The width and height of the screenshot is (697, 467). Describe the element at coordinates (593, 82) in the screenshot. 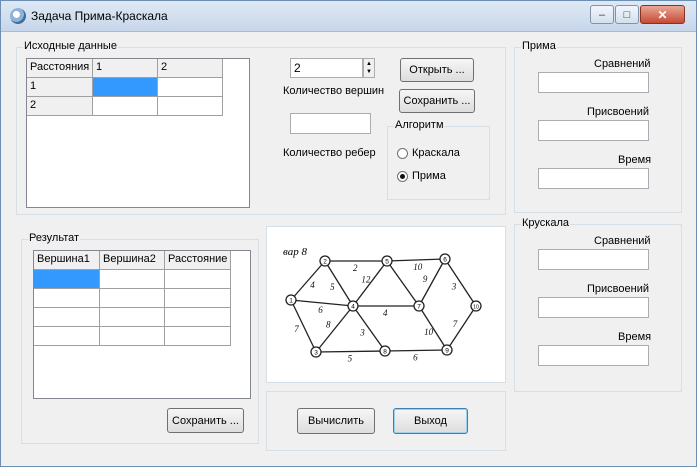

I see `prim-comparisons-field` at that location.